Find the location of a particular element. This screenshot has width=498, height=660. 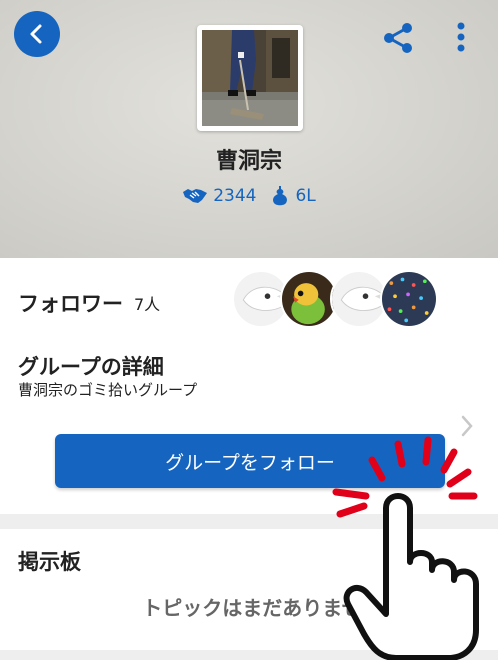

share-button is located at coordinates (398, 38).